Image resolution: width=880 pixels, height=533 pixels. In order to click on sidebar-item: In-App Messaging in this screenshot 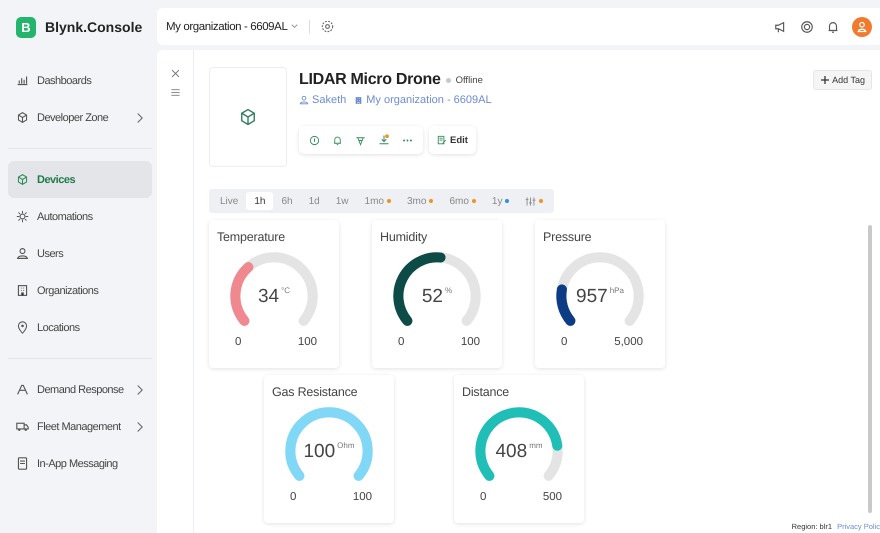, I will do `click(80, 463)`.